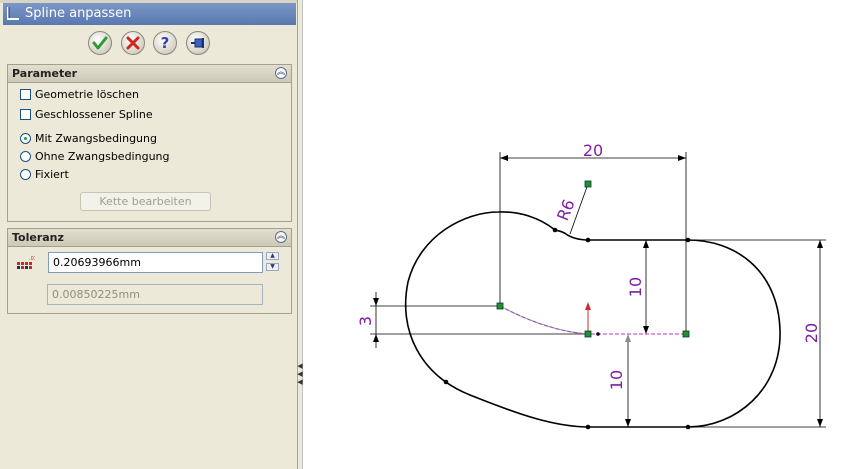  Describe the element at coordinates (26, 262) in the screenshot. I see `tolerance-icon: .01` at that location.